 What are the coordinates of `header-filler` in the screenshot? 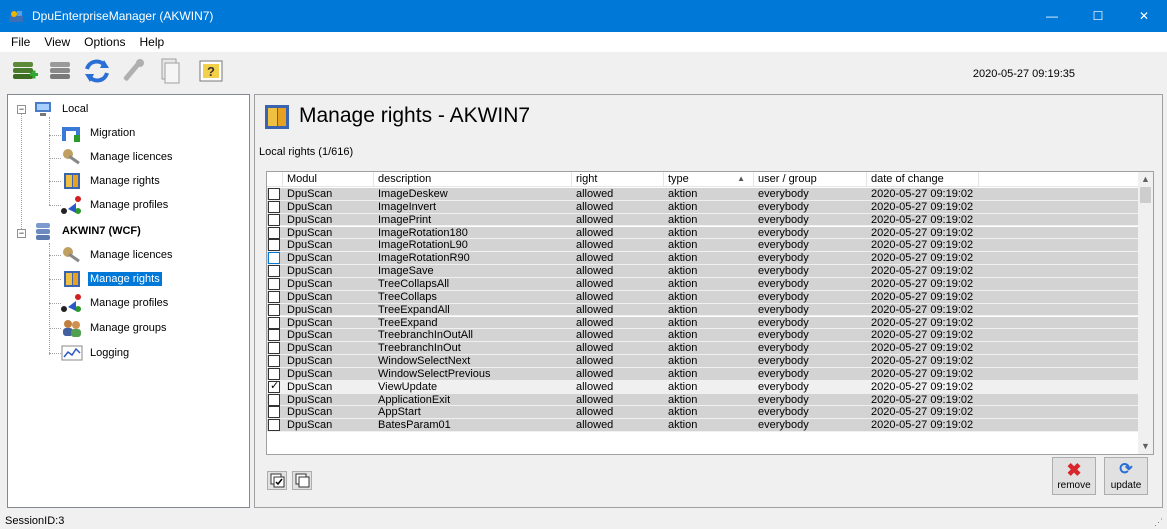 It's located at (1059, 179).